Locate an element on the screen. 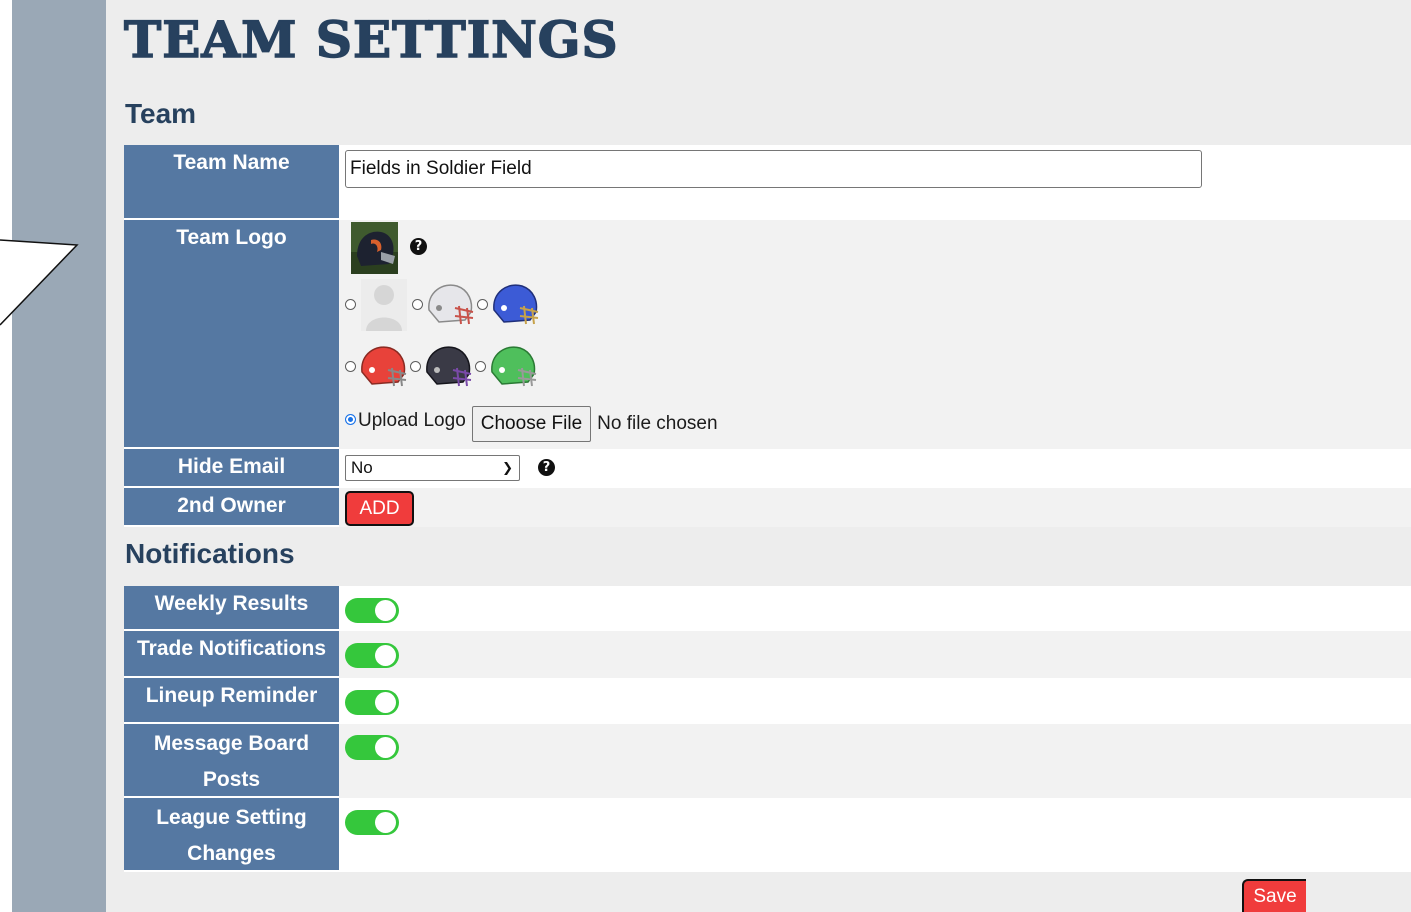  page-title: TEAM SETTINGS is located at coordinates (371, 39).